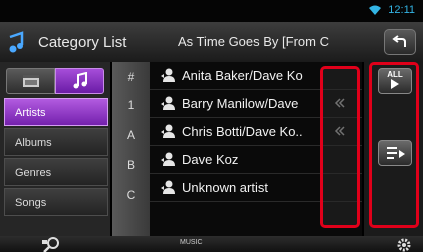 The width and height of the screenshot is (423, 252). Describe the element at coordinates (131, 195) in the screenshot. I see `index-letter: C` at that location.